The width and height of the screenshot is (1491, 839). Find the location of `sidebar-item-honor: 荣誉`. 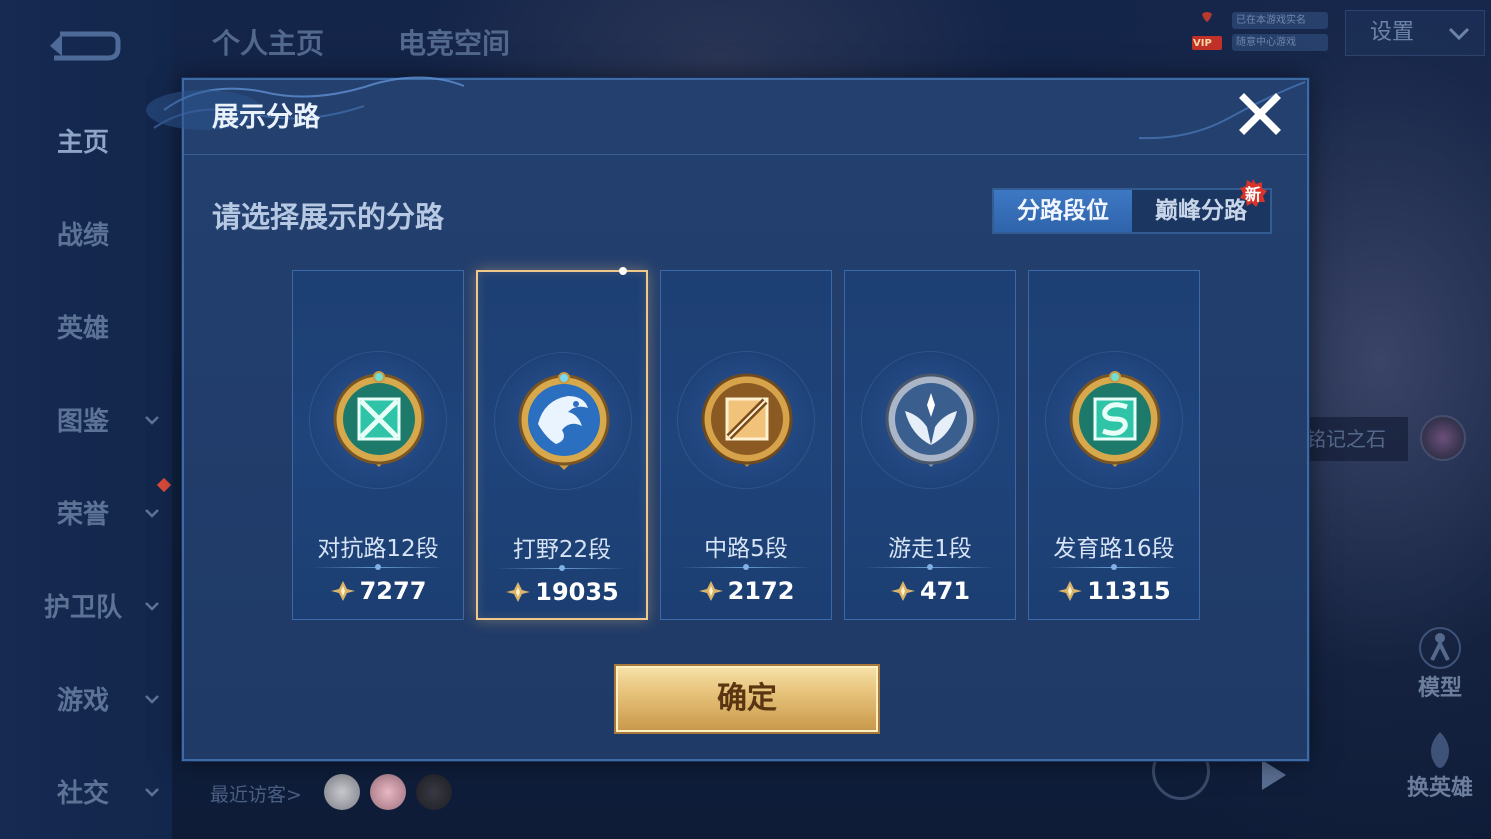

sidebar-item-honor: 荣誉 is located at coordinates (86, 512).